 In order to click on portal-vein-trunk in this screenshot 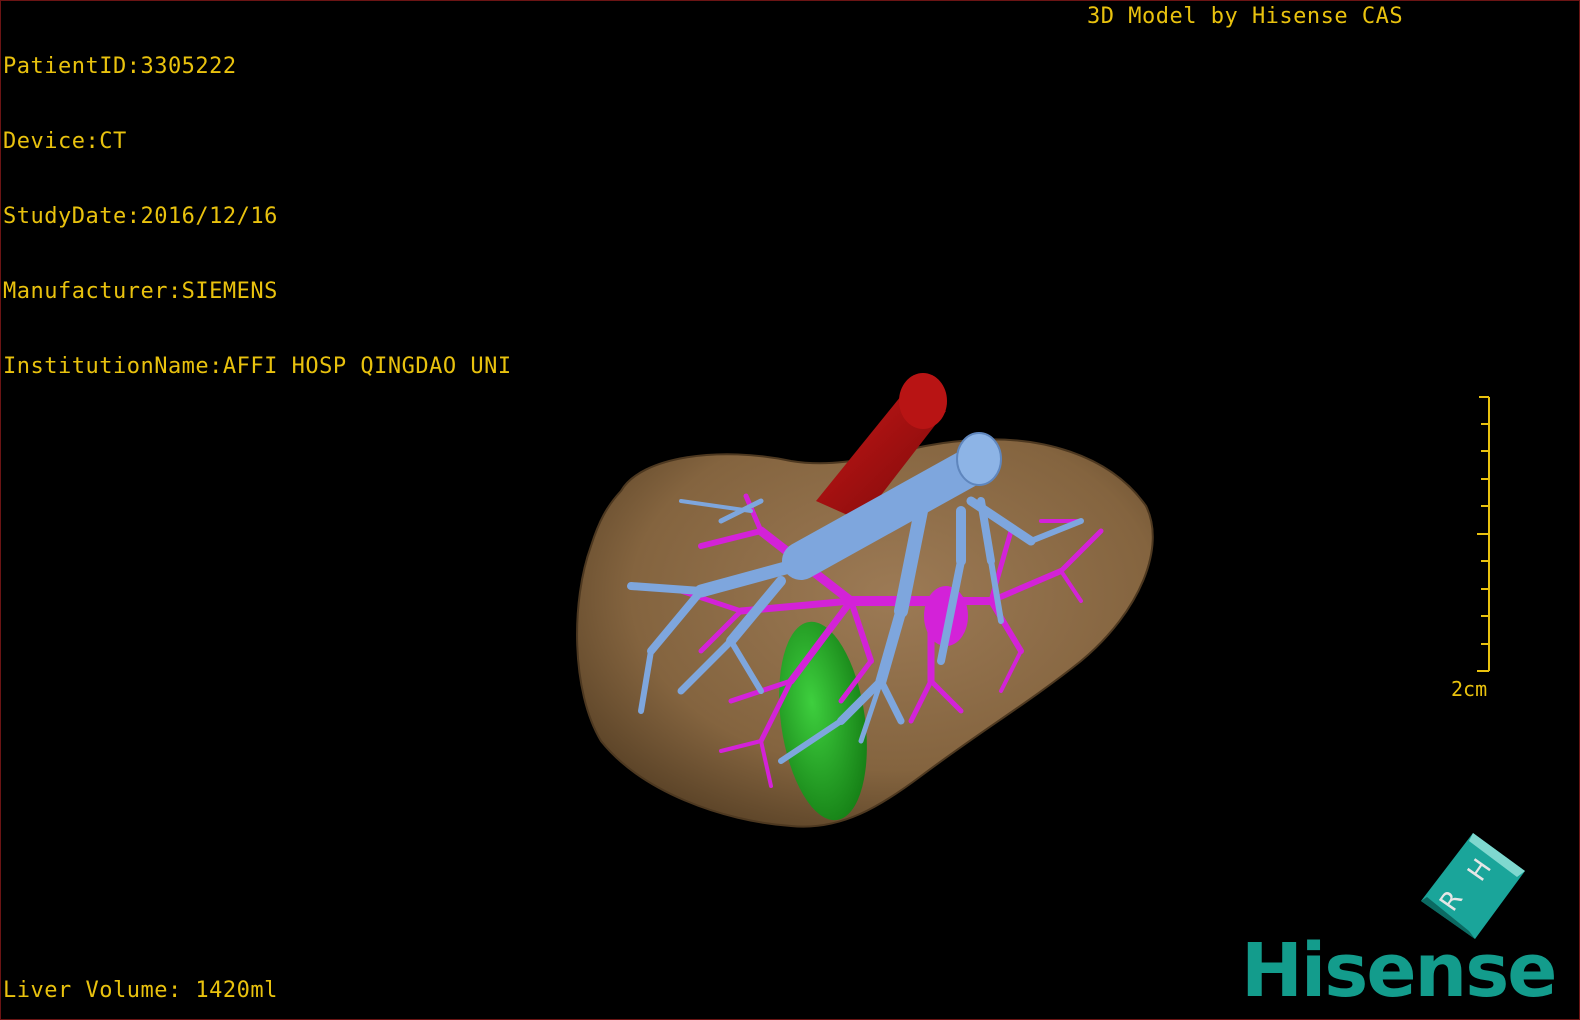, I will do `click(979, 459)`.